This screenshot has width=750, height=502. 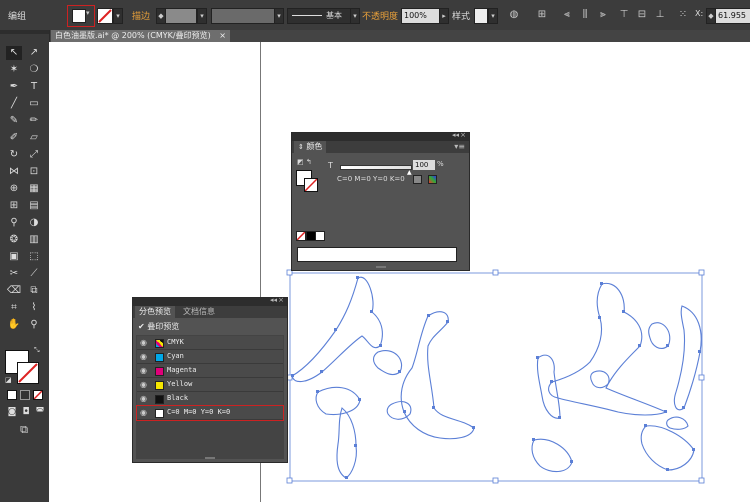 What do you see at coordinates (301, 236) in the screenshot?
I see `none-color-chip` at bounding box center [301, 236].